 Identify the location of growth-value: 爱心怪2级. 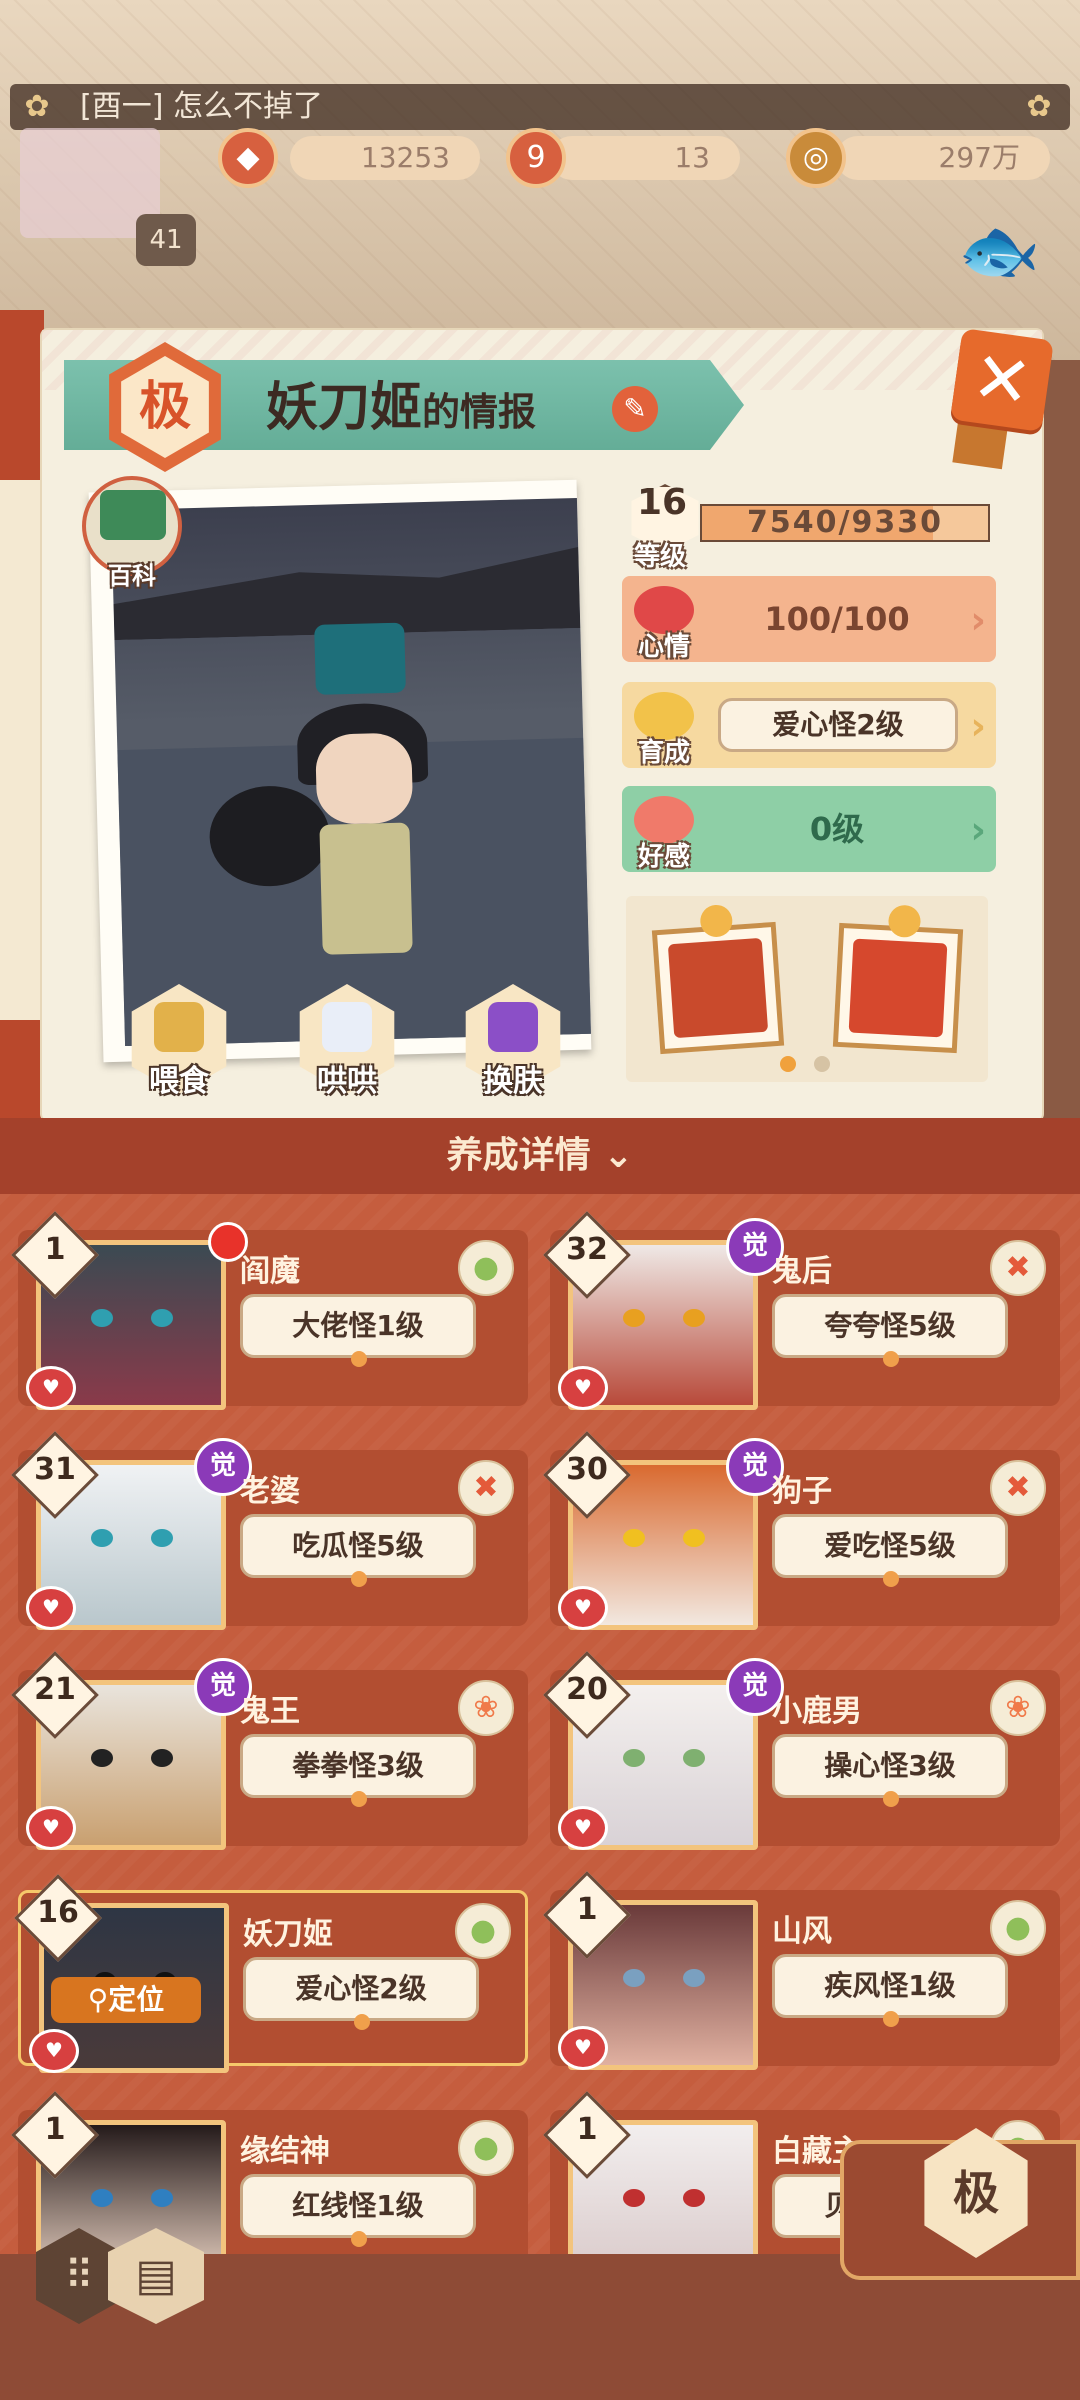
(838, 725).